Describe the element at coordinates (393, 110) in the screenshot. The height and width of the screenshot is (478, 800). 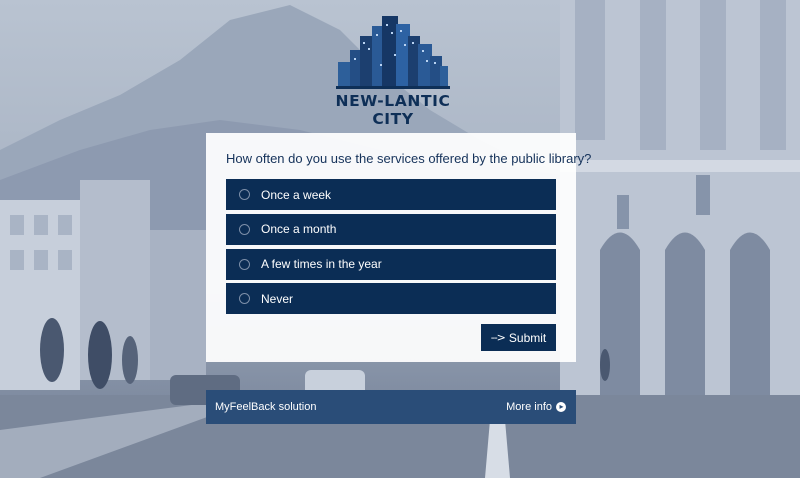
I see `logo-wordmark: NEW-LANTIC CITY` at that location.